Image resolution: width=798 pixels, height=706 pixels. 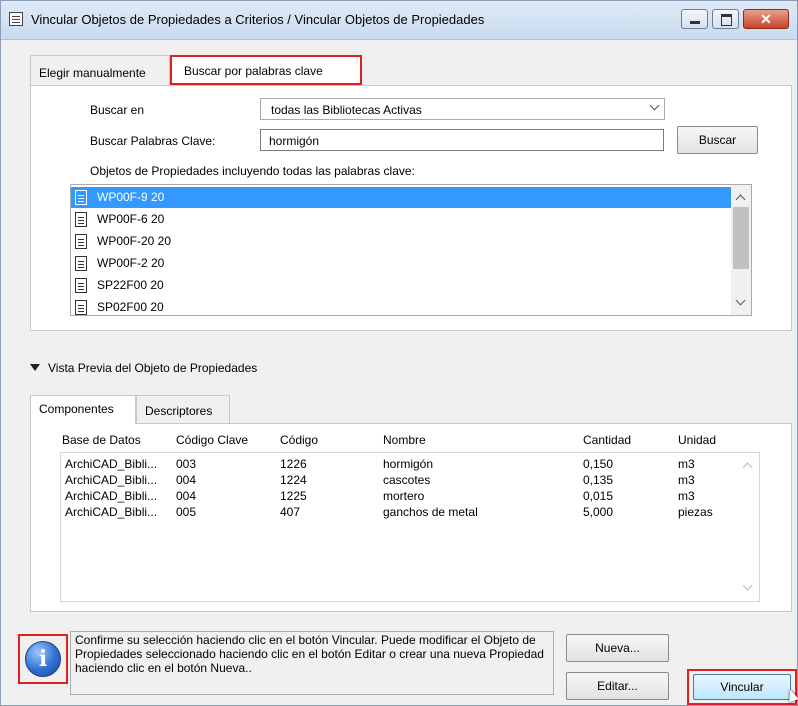 I want to click on table-cell: 1224, so click(x=293, y=480).